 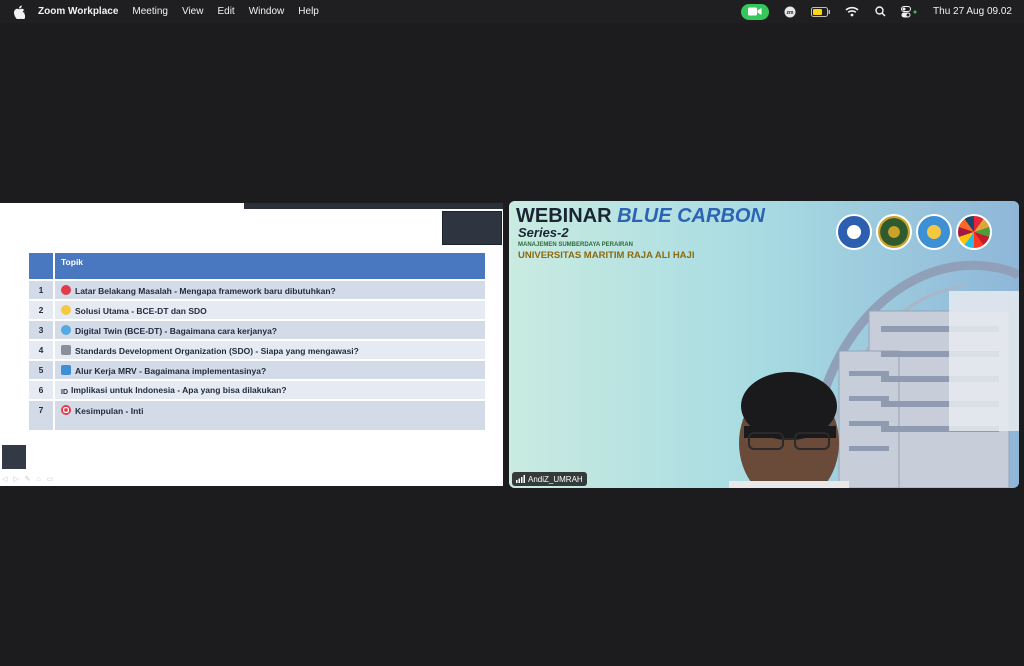 I want to click on menu-app-name: Zoom Workplace, so click(x=78, y=11).